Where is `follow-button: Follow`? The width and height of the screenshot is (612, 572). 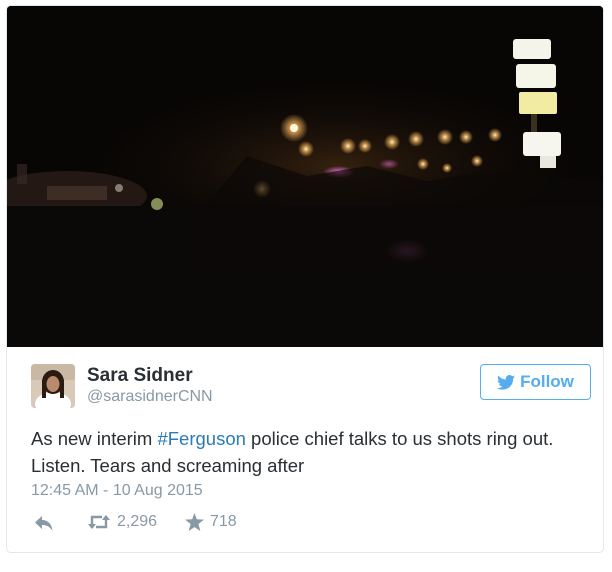
follow-button: Follow is located at coordinates (535, 382).